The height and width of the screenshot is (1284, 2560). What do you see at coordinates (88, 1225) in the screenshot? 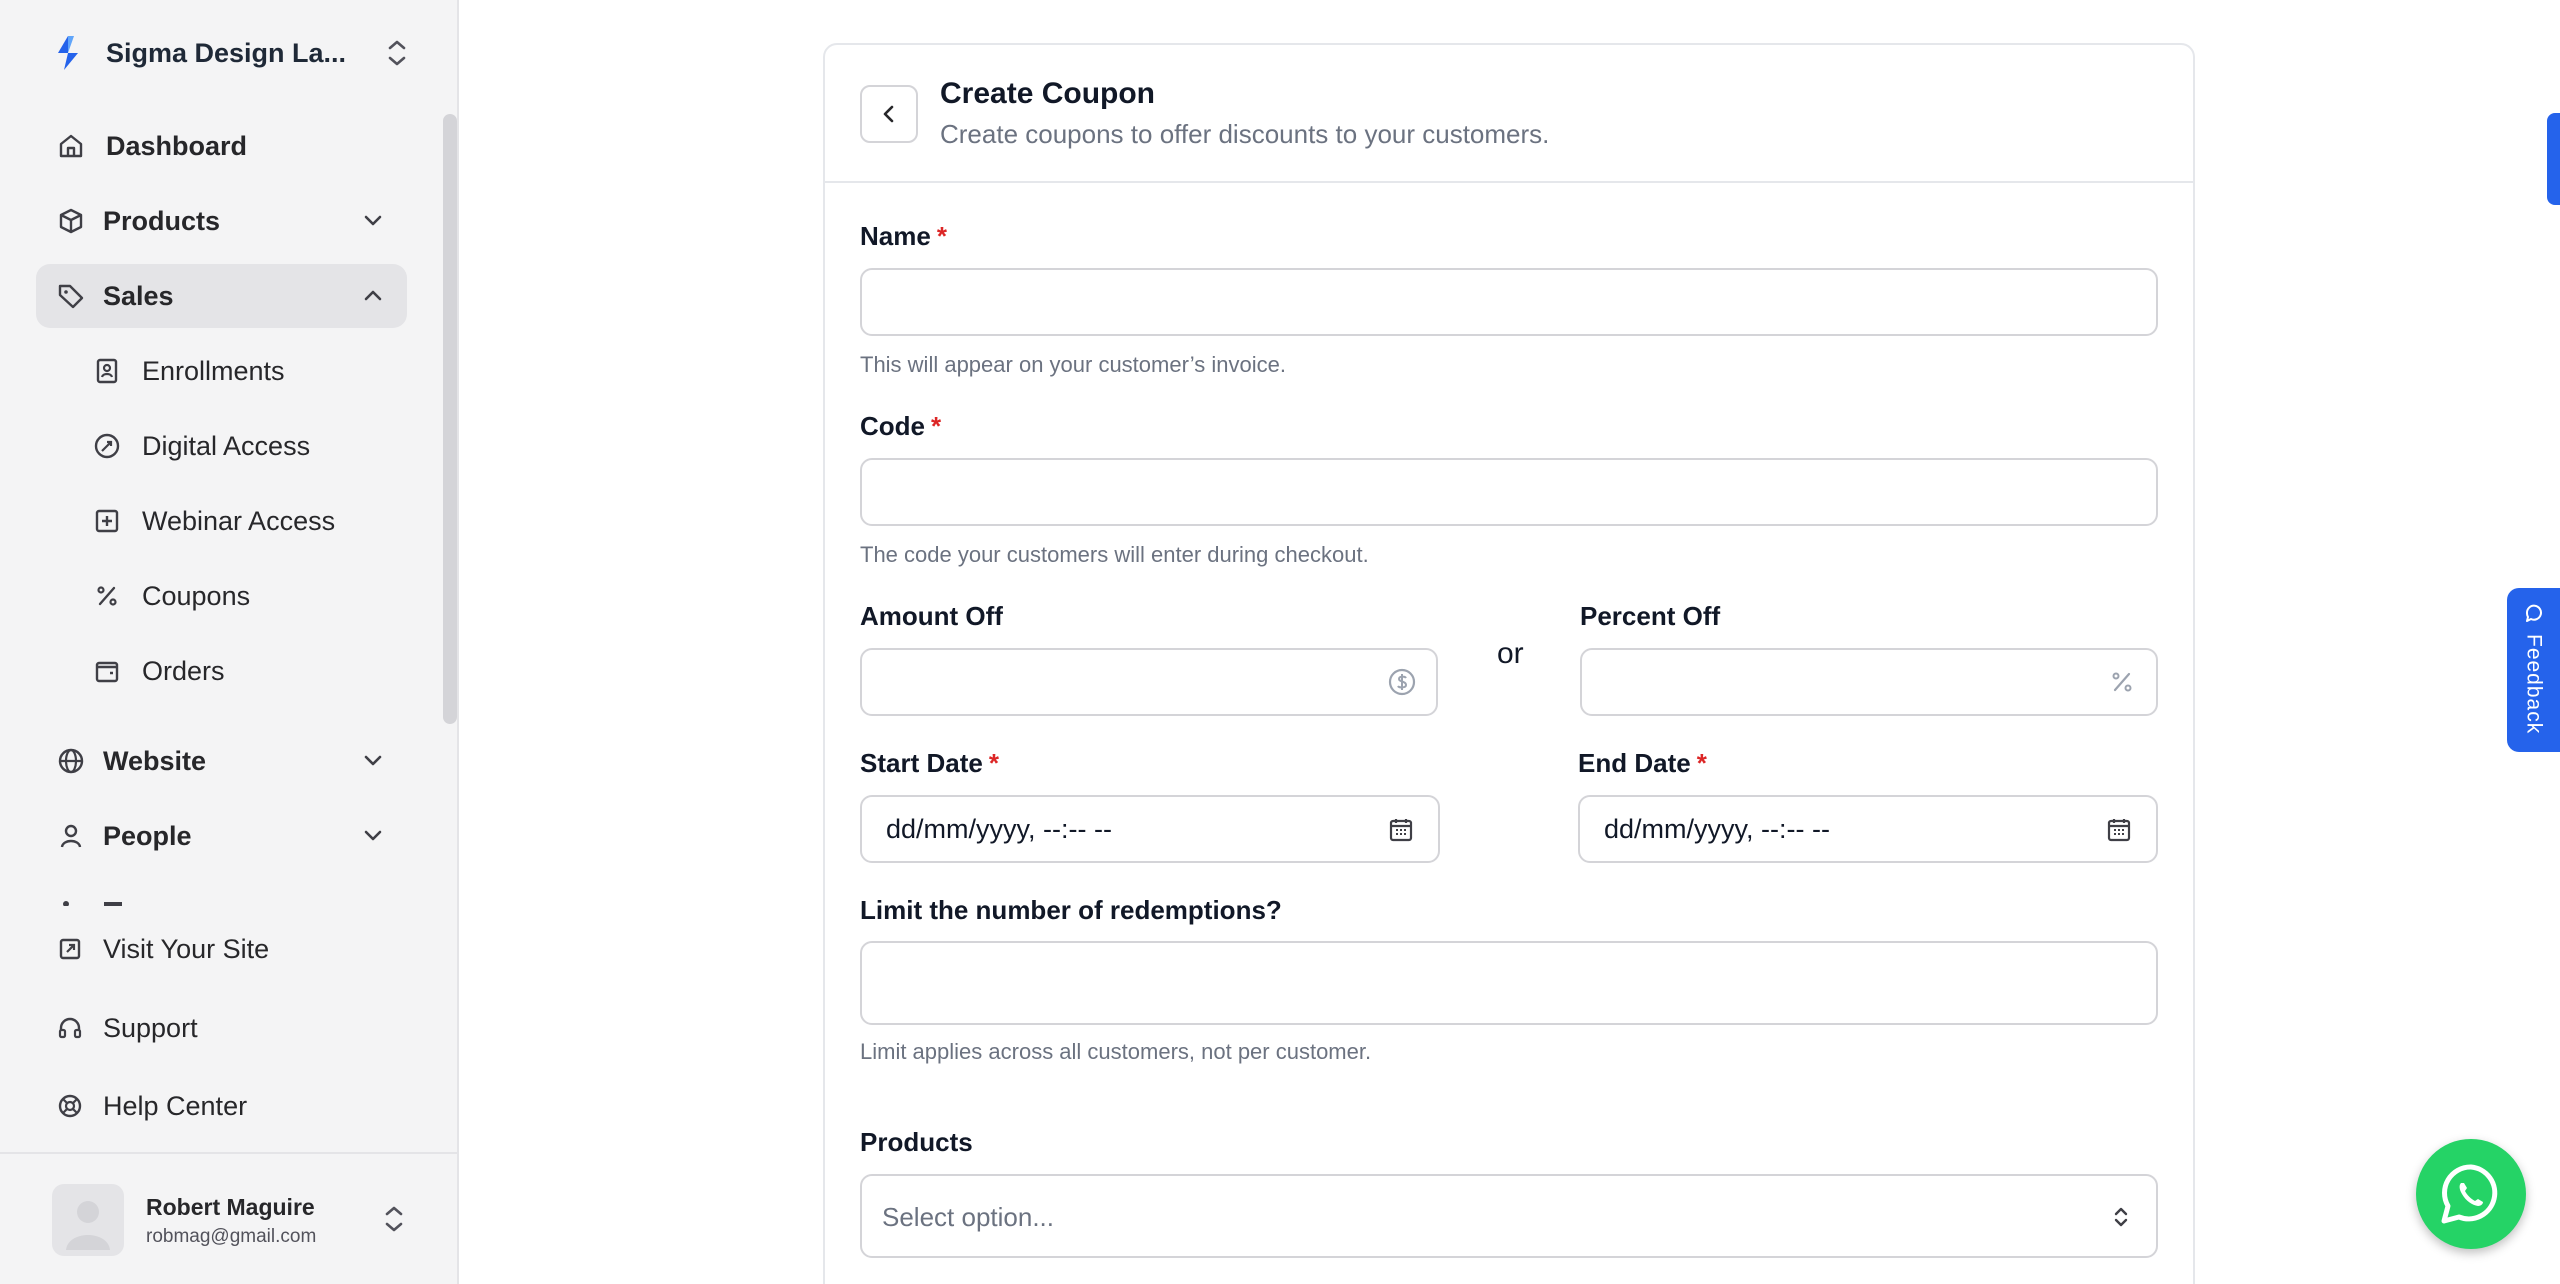
I see `avatar-placeholder-icon` at bounding box center [88, 1225].